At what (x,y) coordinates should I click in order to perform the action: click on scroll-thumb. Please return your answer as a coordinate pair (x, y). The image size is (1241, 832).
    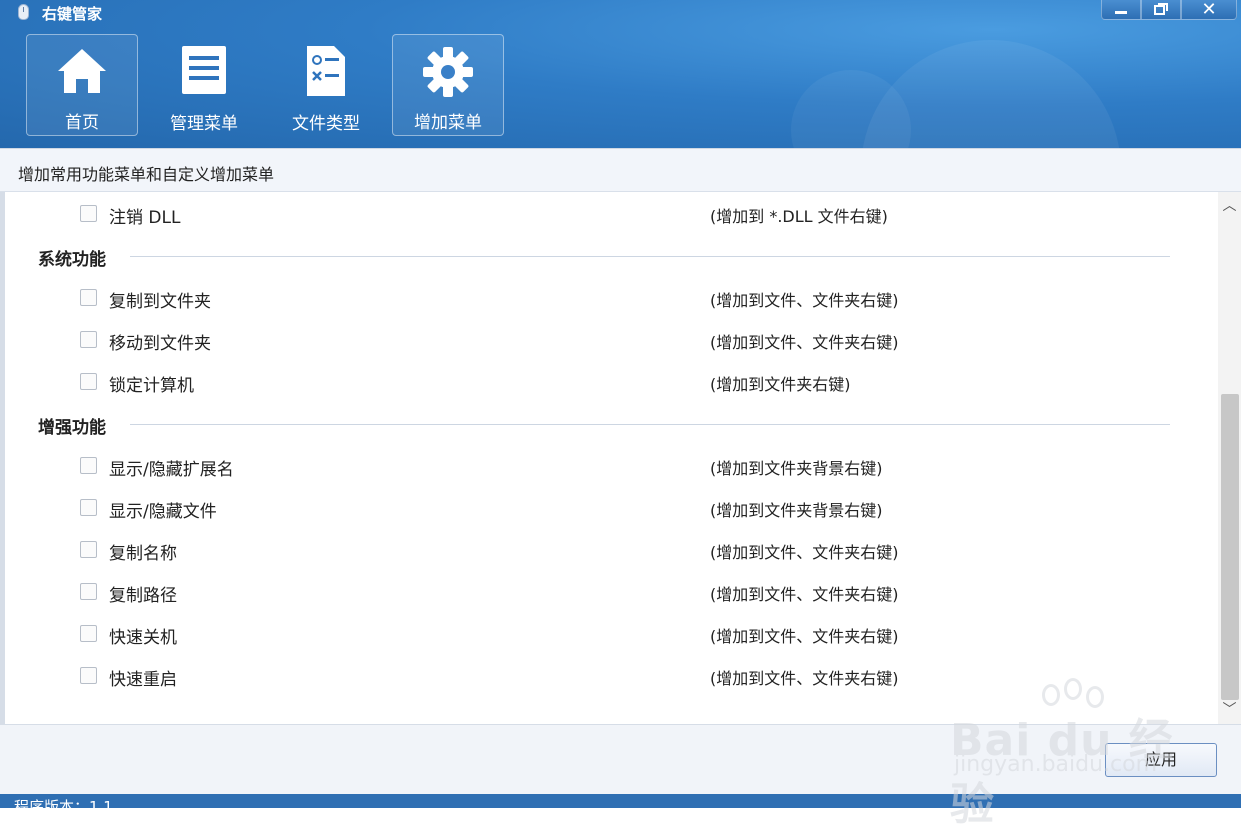
    Looking at the image, I should click on (1230, 547).